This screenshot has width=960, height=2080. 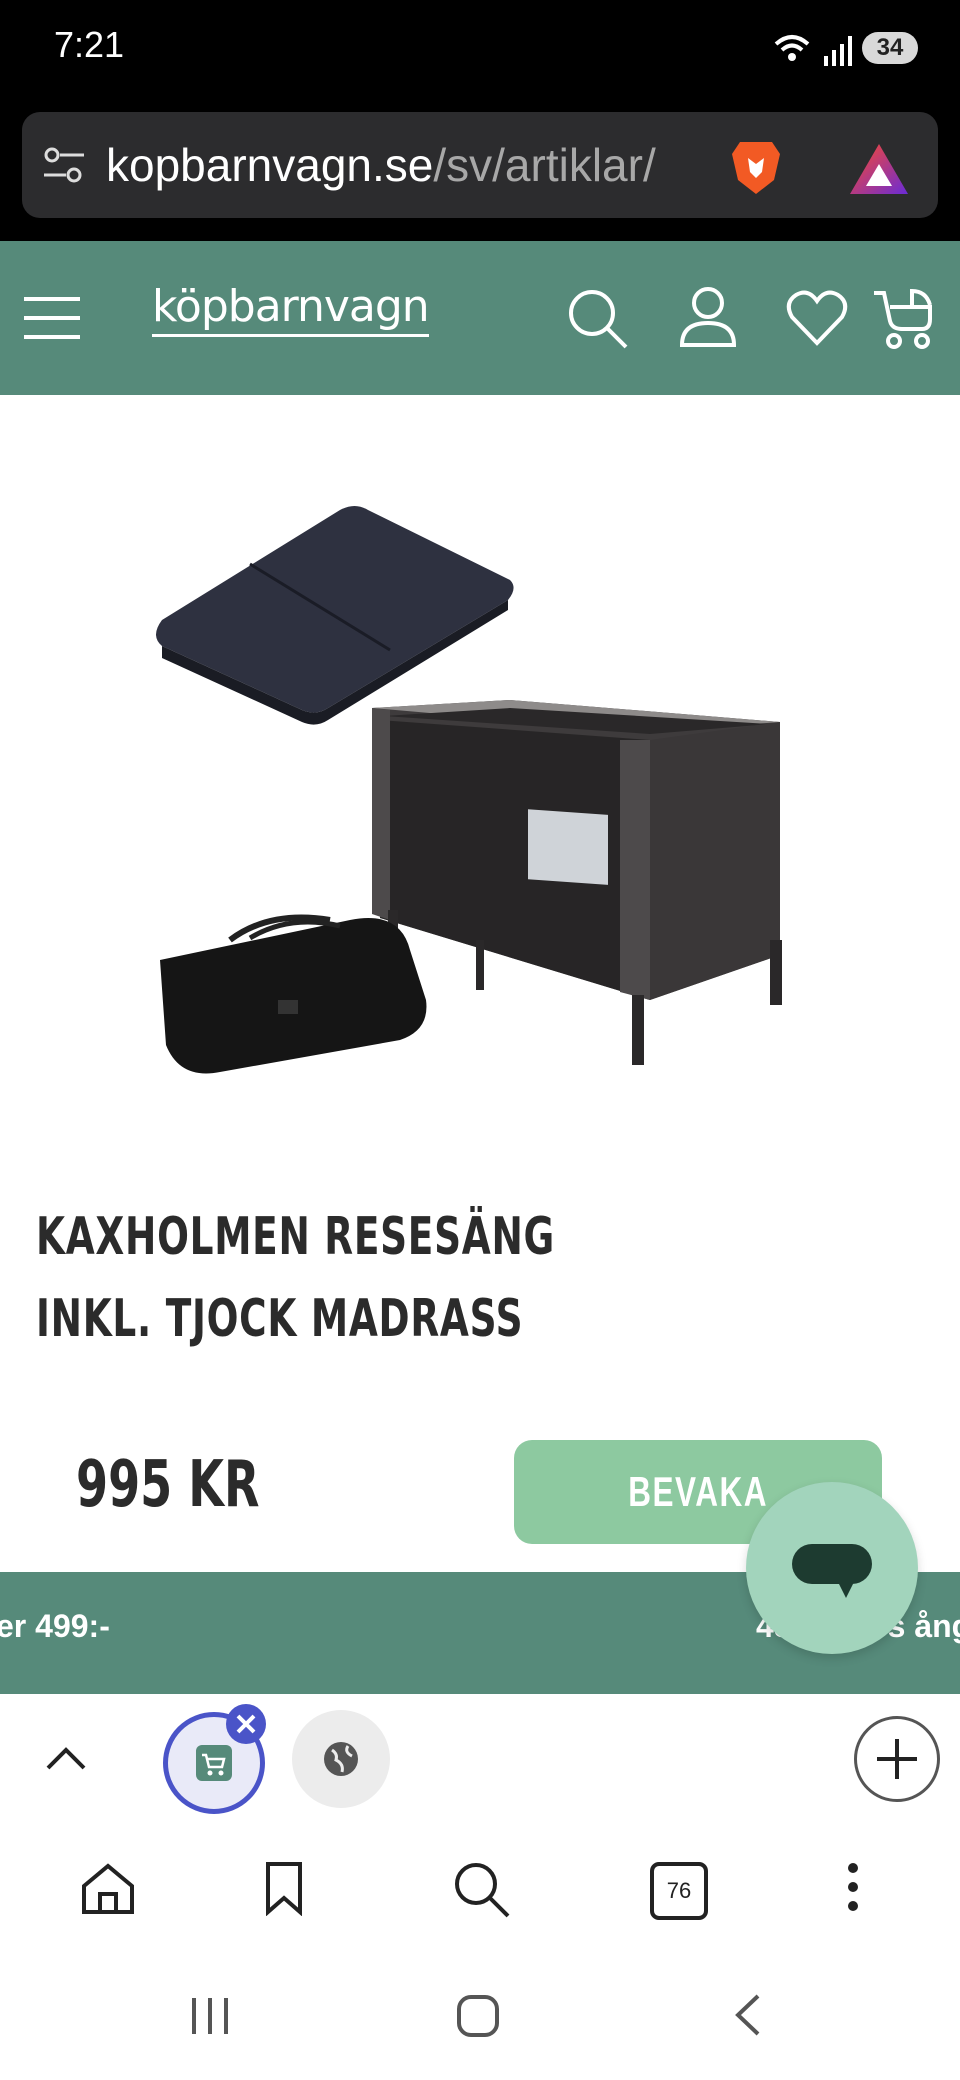 I want to click on back-icon, so click(x=747, y=2017).